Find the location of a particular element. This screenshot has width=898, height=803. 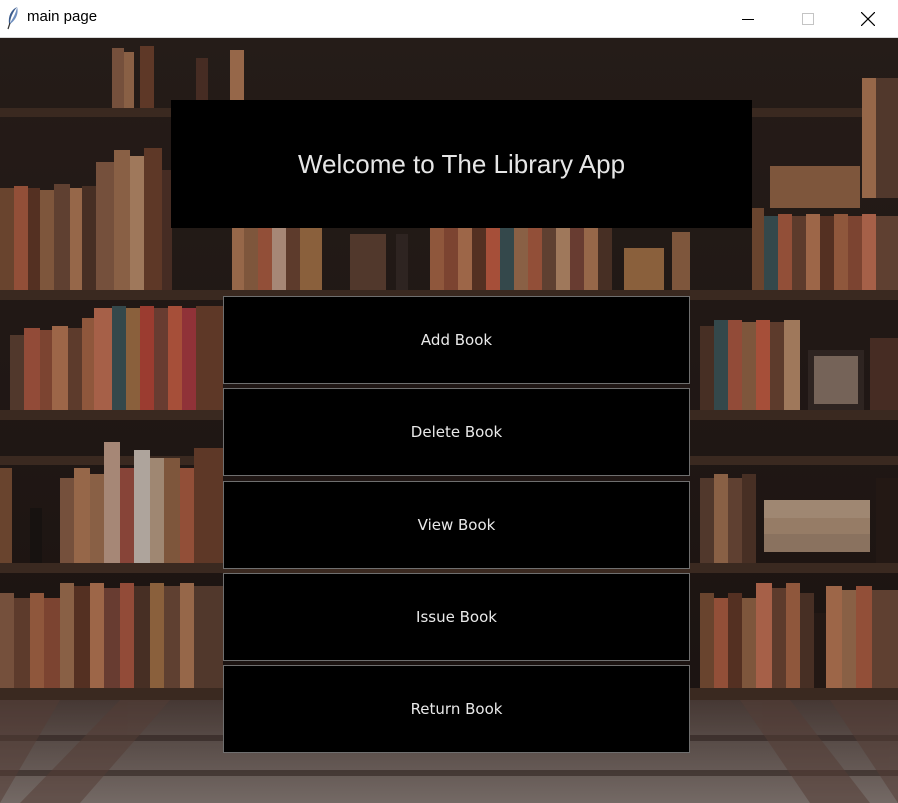

maximize-icon is located at coordinates (808, 18).